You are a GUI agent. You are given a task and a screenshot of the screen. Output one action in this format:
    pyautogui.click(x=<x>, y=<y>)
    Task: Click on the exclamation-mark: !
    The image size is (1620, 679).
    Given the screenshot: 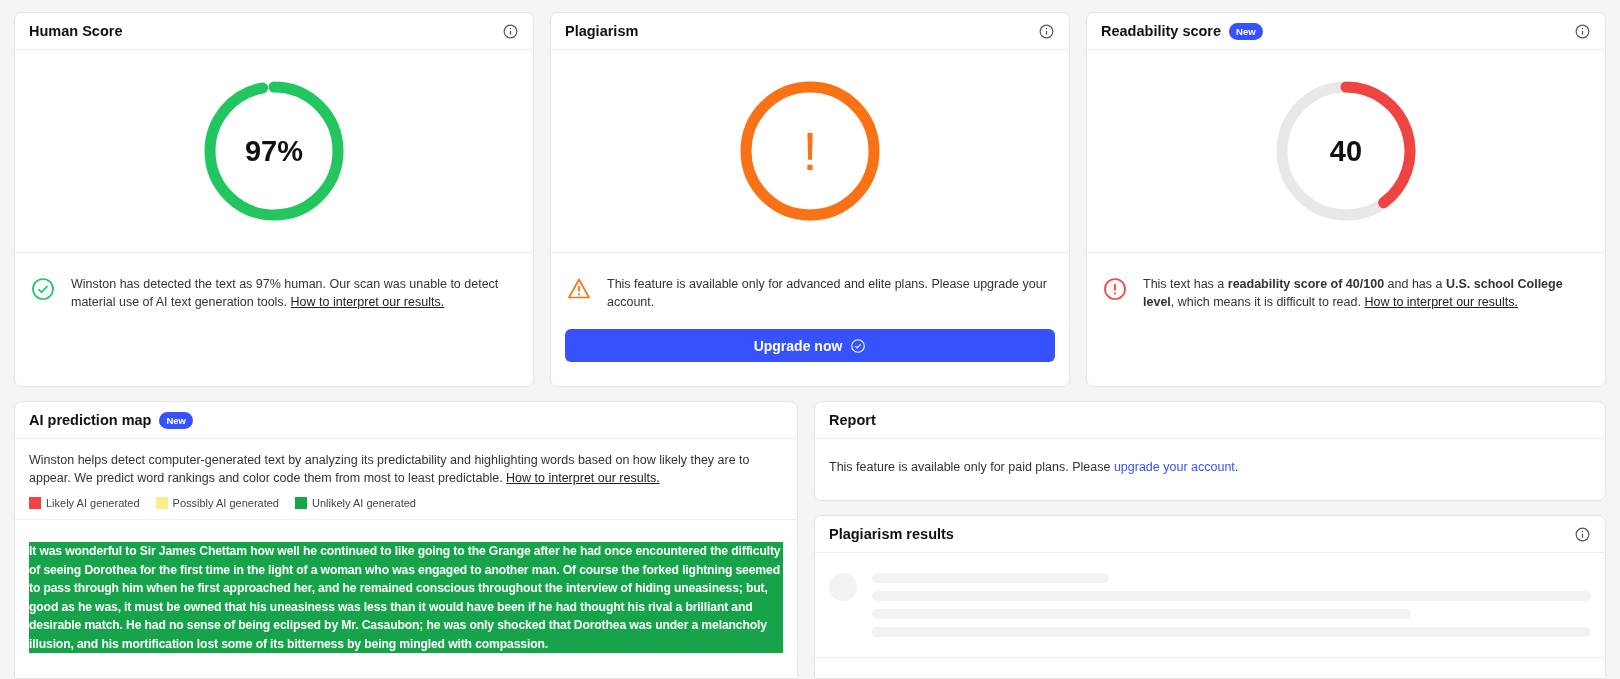 What is the action you would take?
    pyautogui.click(x=810, y=151)
    